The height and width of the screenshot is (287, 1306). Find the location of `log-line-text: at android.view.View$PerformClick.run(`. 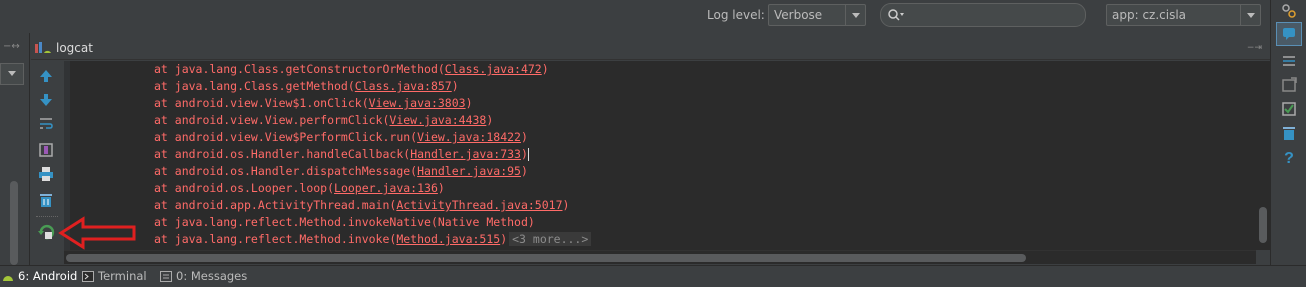

log-line-text: at android.view.View$PerformClick.run( is located at coordinates (286, 137).